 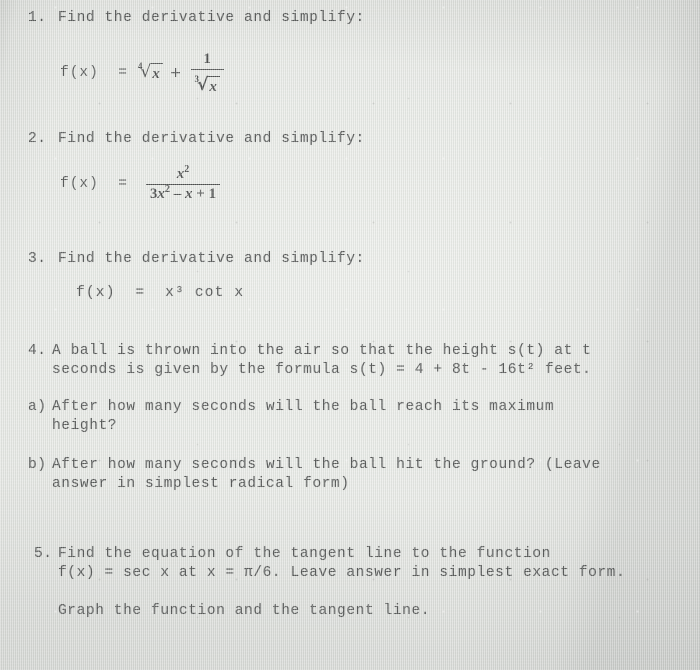 I want to click on problem-4a-line-2: height?, so click(x=85, y=426).